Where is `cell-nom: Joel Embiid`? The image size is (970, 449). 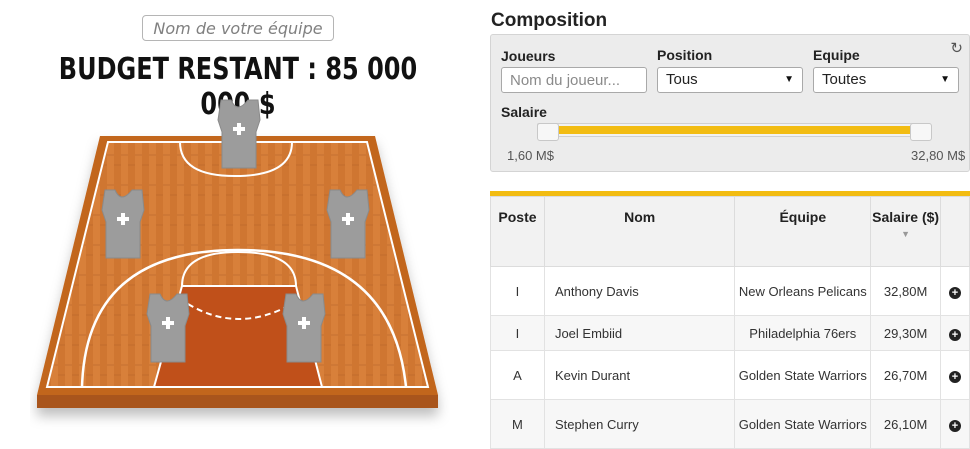
cell-nom: Joel Embiid is located at coordinates (639, 333).